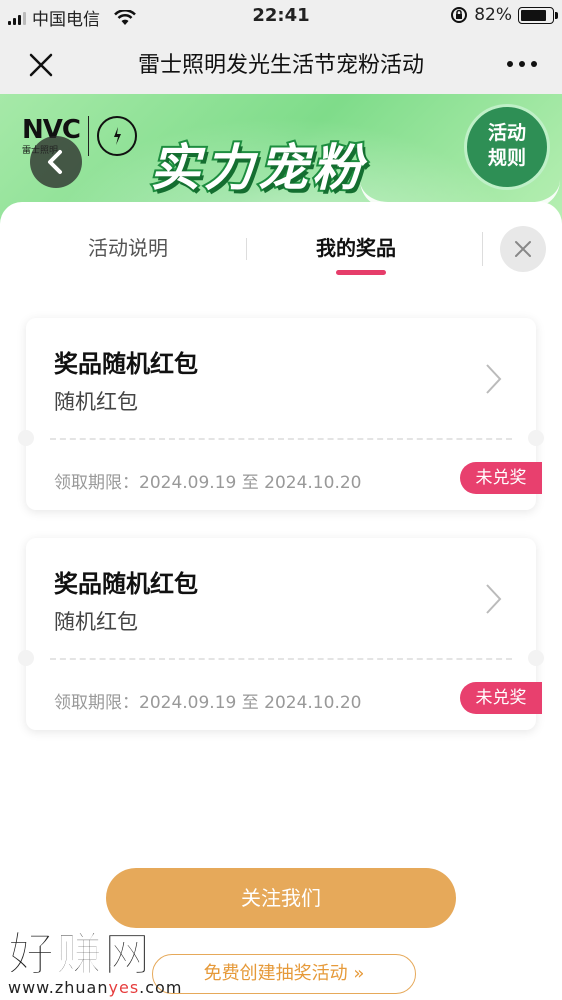  Describe the element at coordinates (257, 168) in the screenshot. I see `banner-slogan: 实力宠粉` at that location.